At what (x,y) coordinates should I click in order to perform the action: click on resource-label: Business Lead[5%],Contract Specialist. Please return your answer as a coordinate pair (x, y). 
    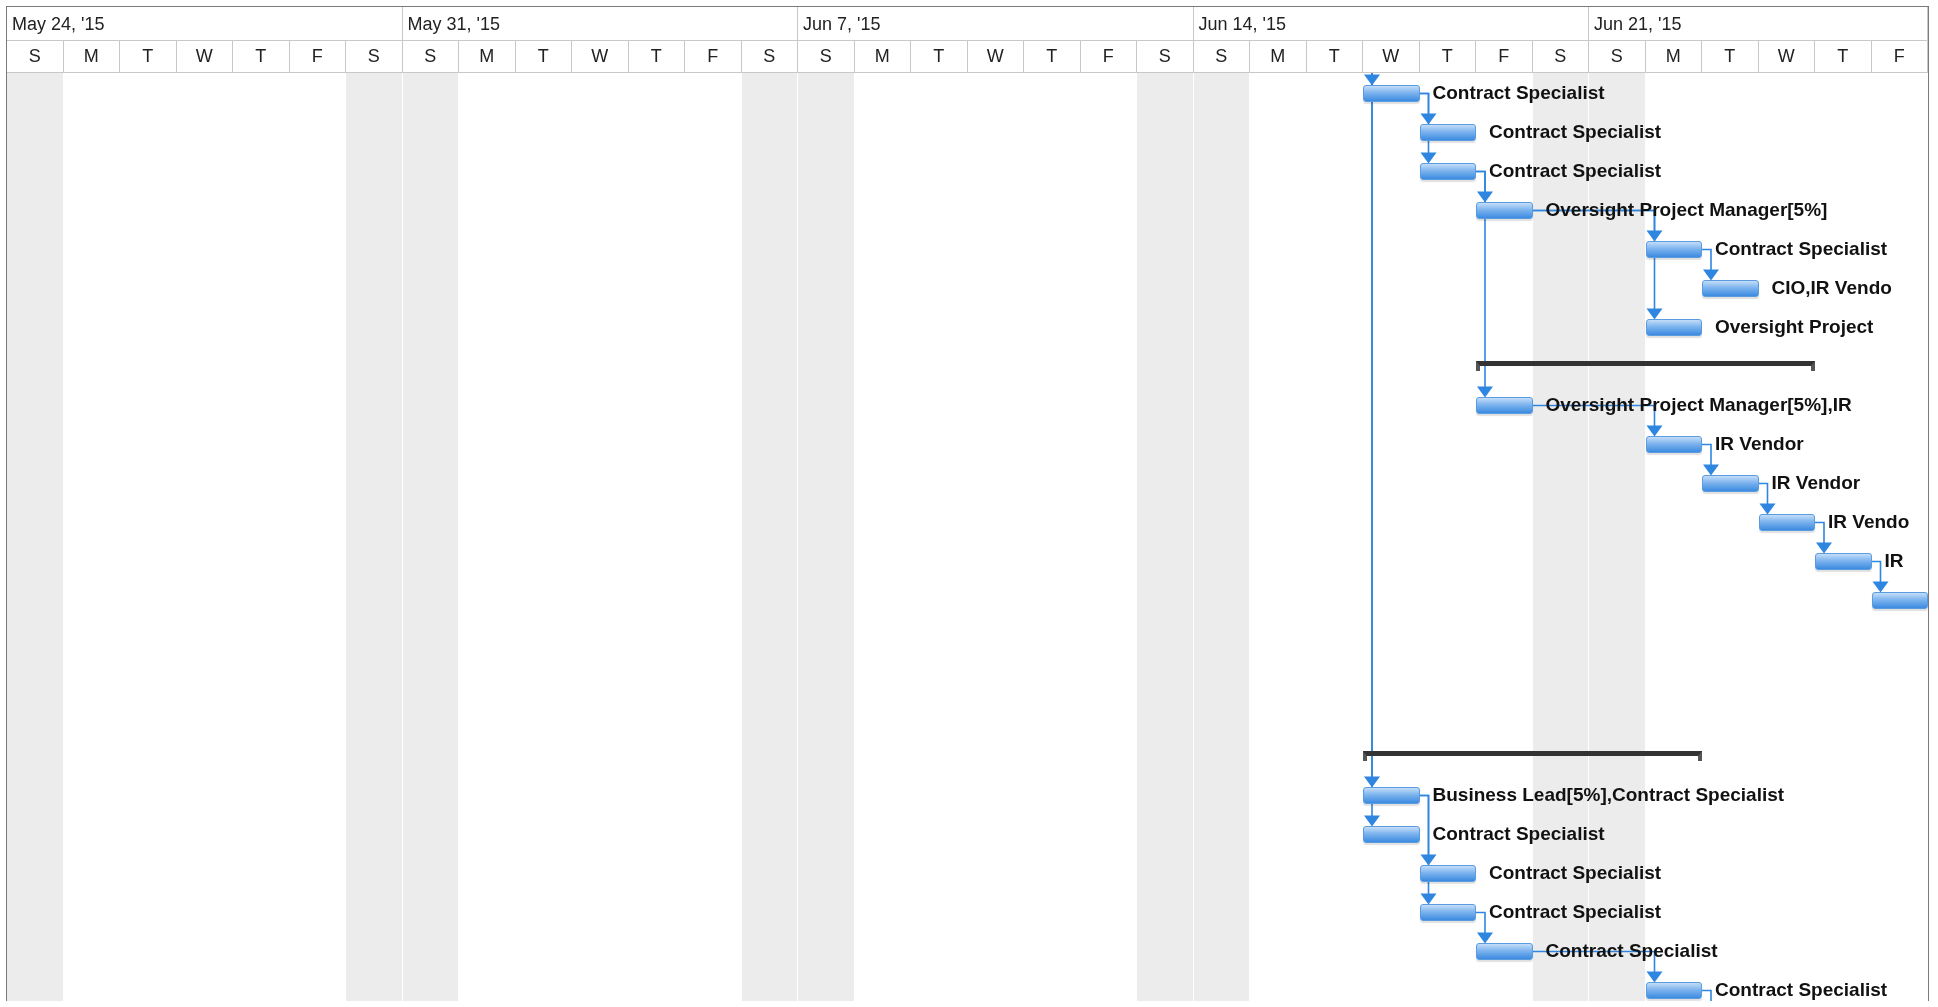
    Looking at the image, I should click on (1608, 794).